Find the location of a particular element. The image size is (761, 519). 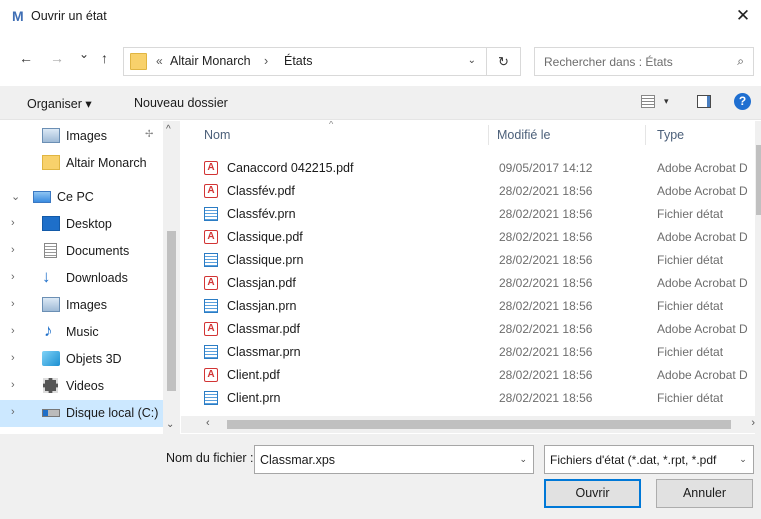

command-toolbar: Organiser ▾ Nouveau dossier ▾ ? is located at coordinates (380, 103).